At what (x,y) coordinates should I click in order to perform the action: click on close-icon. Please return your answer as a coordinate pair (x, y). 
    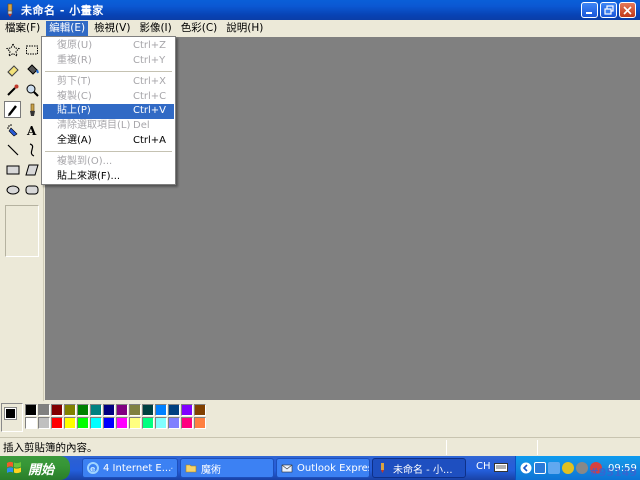
    Looking at the image, I should click on (627, 10).